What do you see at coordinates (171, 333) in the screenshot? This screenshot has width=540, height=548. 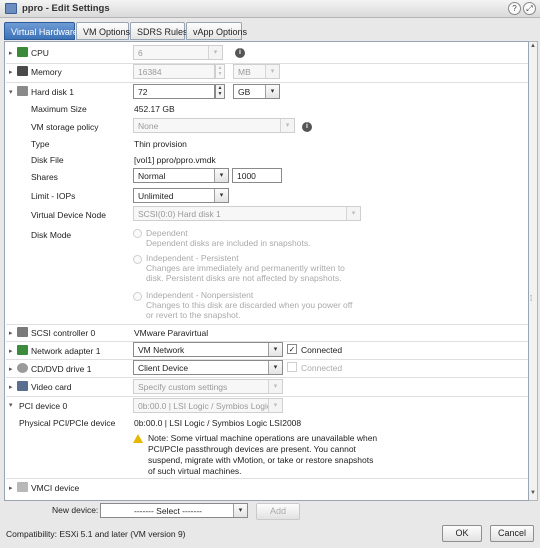 I see `scsi-value: VMware Paravirtual` at bounding box center [171, 333].